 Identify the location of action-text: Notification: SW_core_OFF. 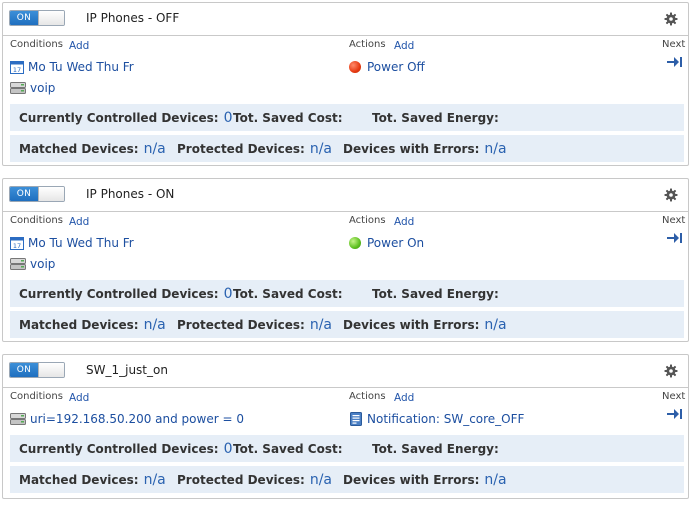
(446, 419).